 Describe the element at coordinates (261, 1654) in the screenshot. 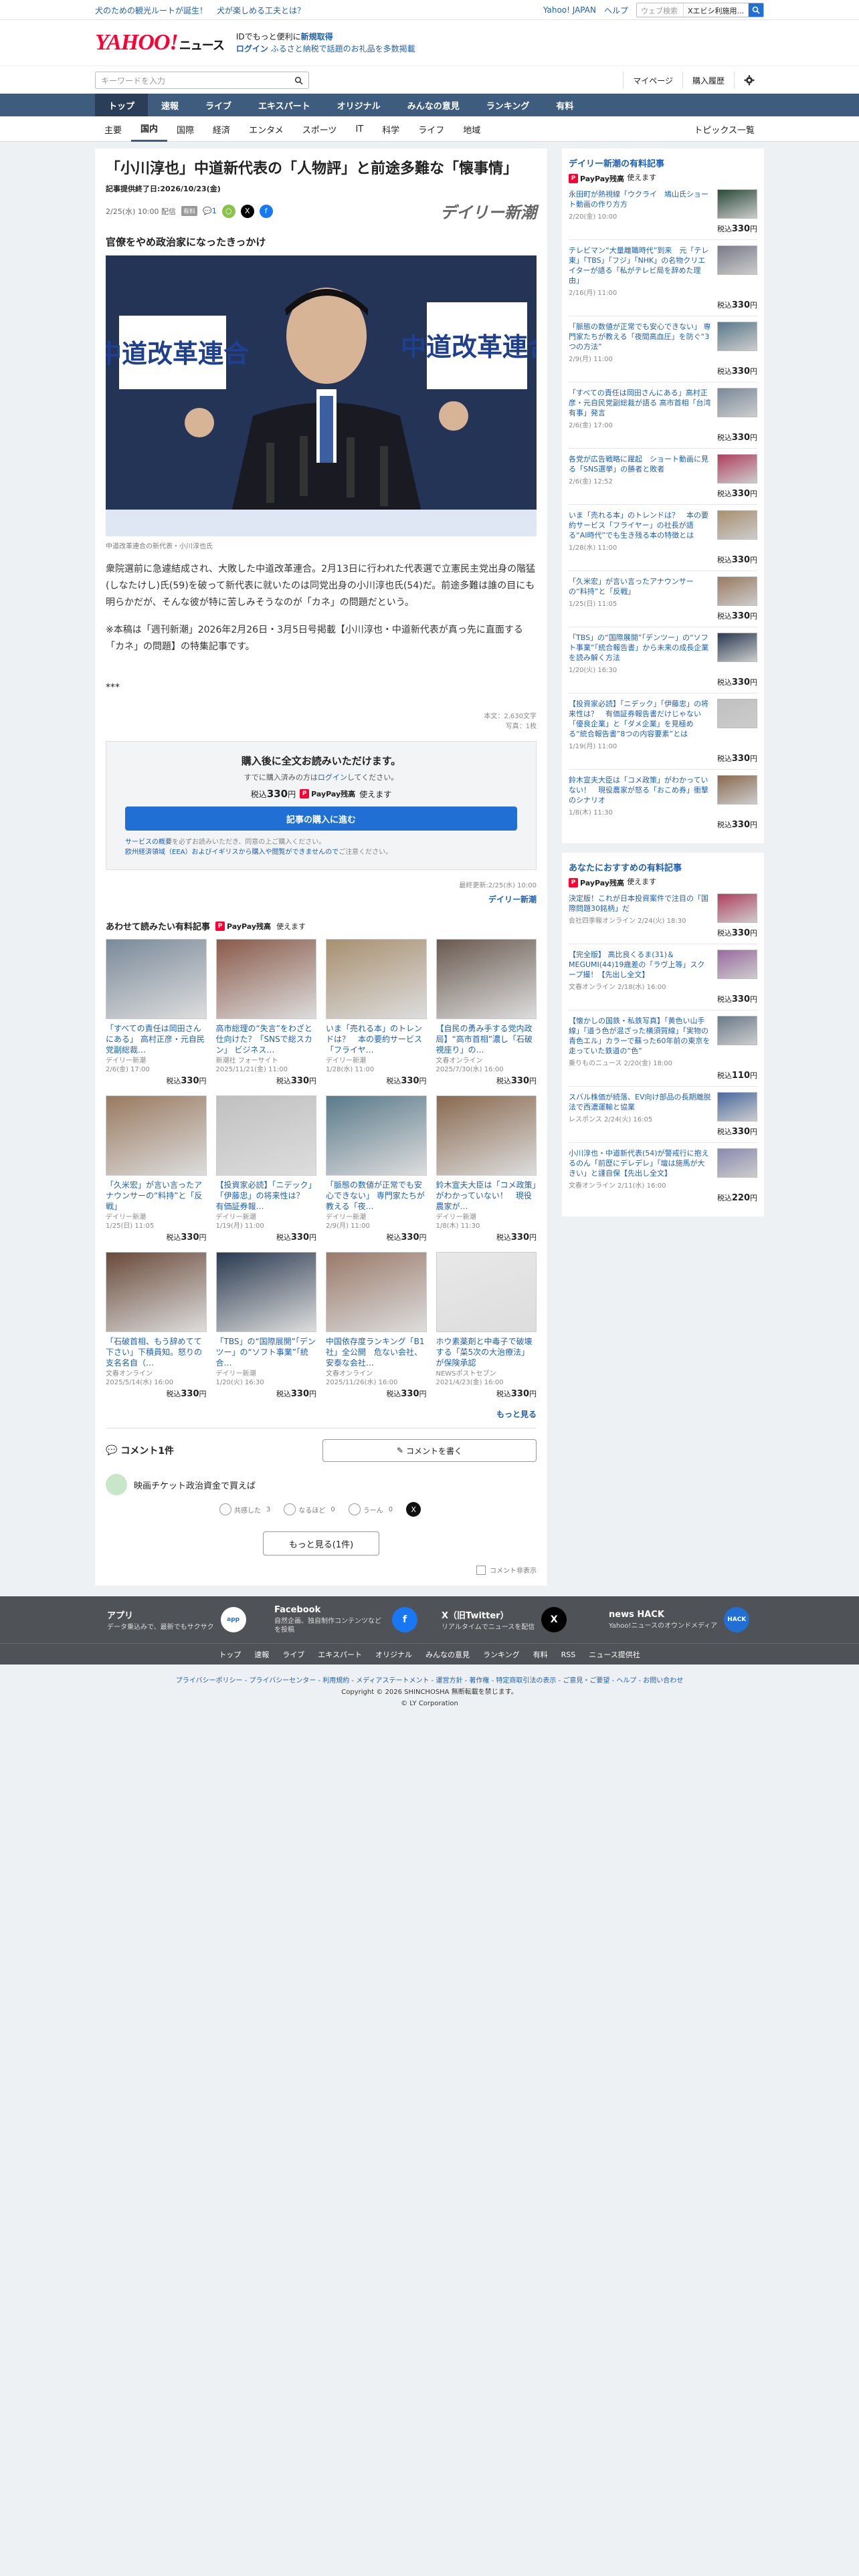

I see `footer-link: 速報` at that location.